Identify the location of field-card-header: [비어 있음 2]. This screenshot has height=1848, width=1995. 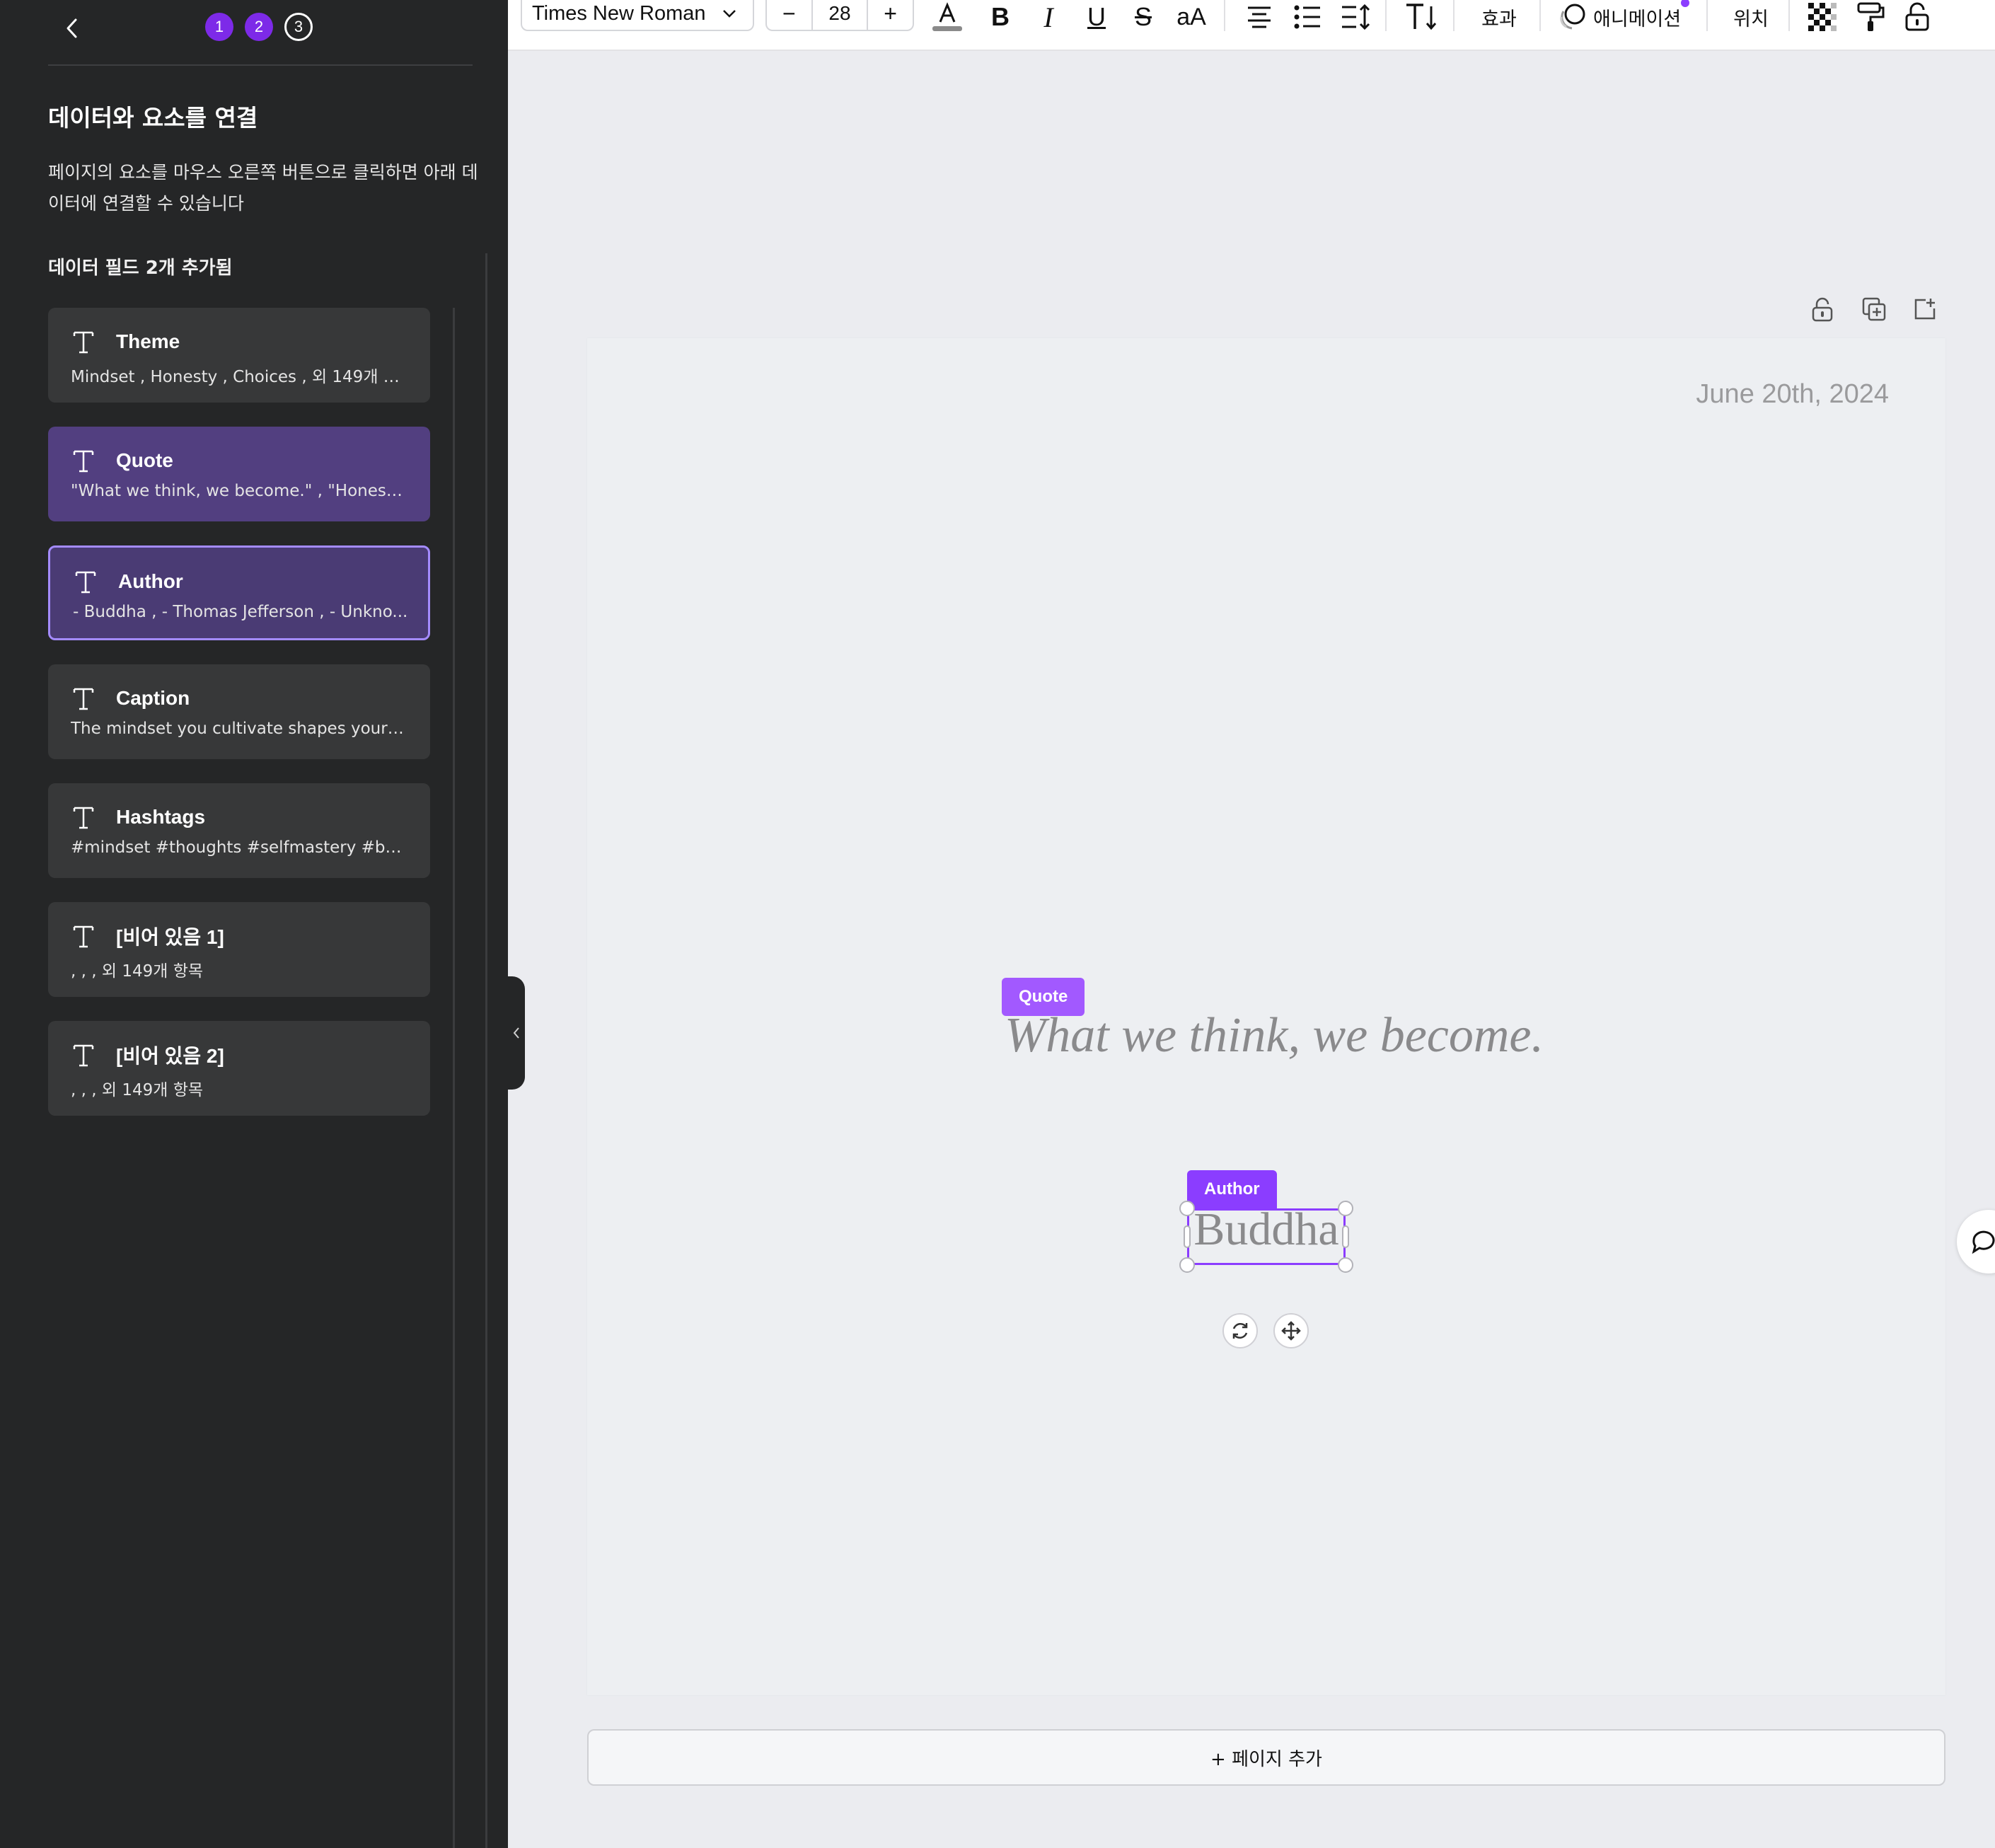
(239, 1055).